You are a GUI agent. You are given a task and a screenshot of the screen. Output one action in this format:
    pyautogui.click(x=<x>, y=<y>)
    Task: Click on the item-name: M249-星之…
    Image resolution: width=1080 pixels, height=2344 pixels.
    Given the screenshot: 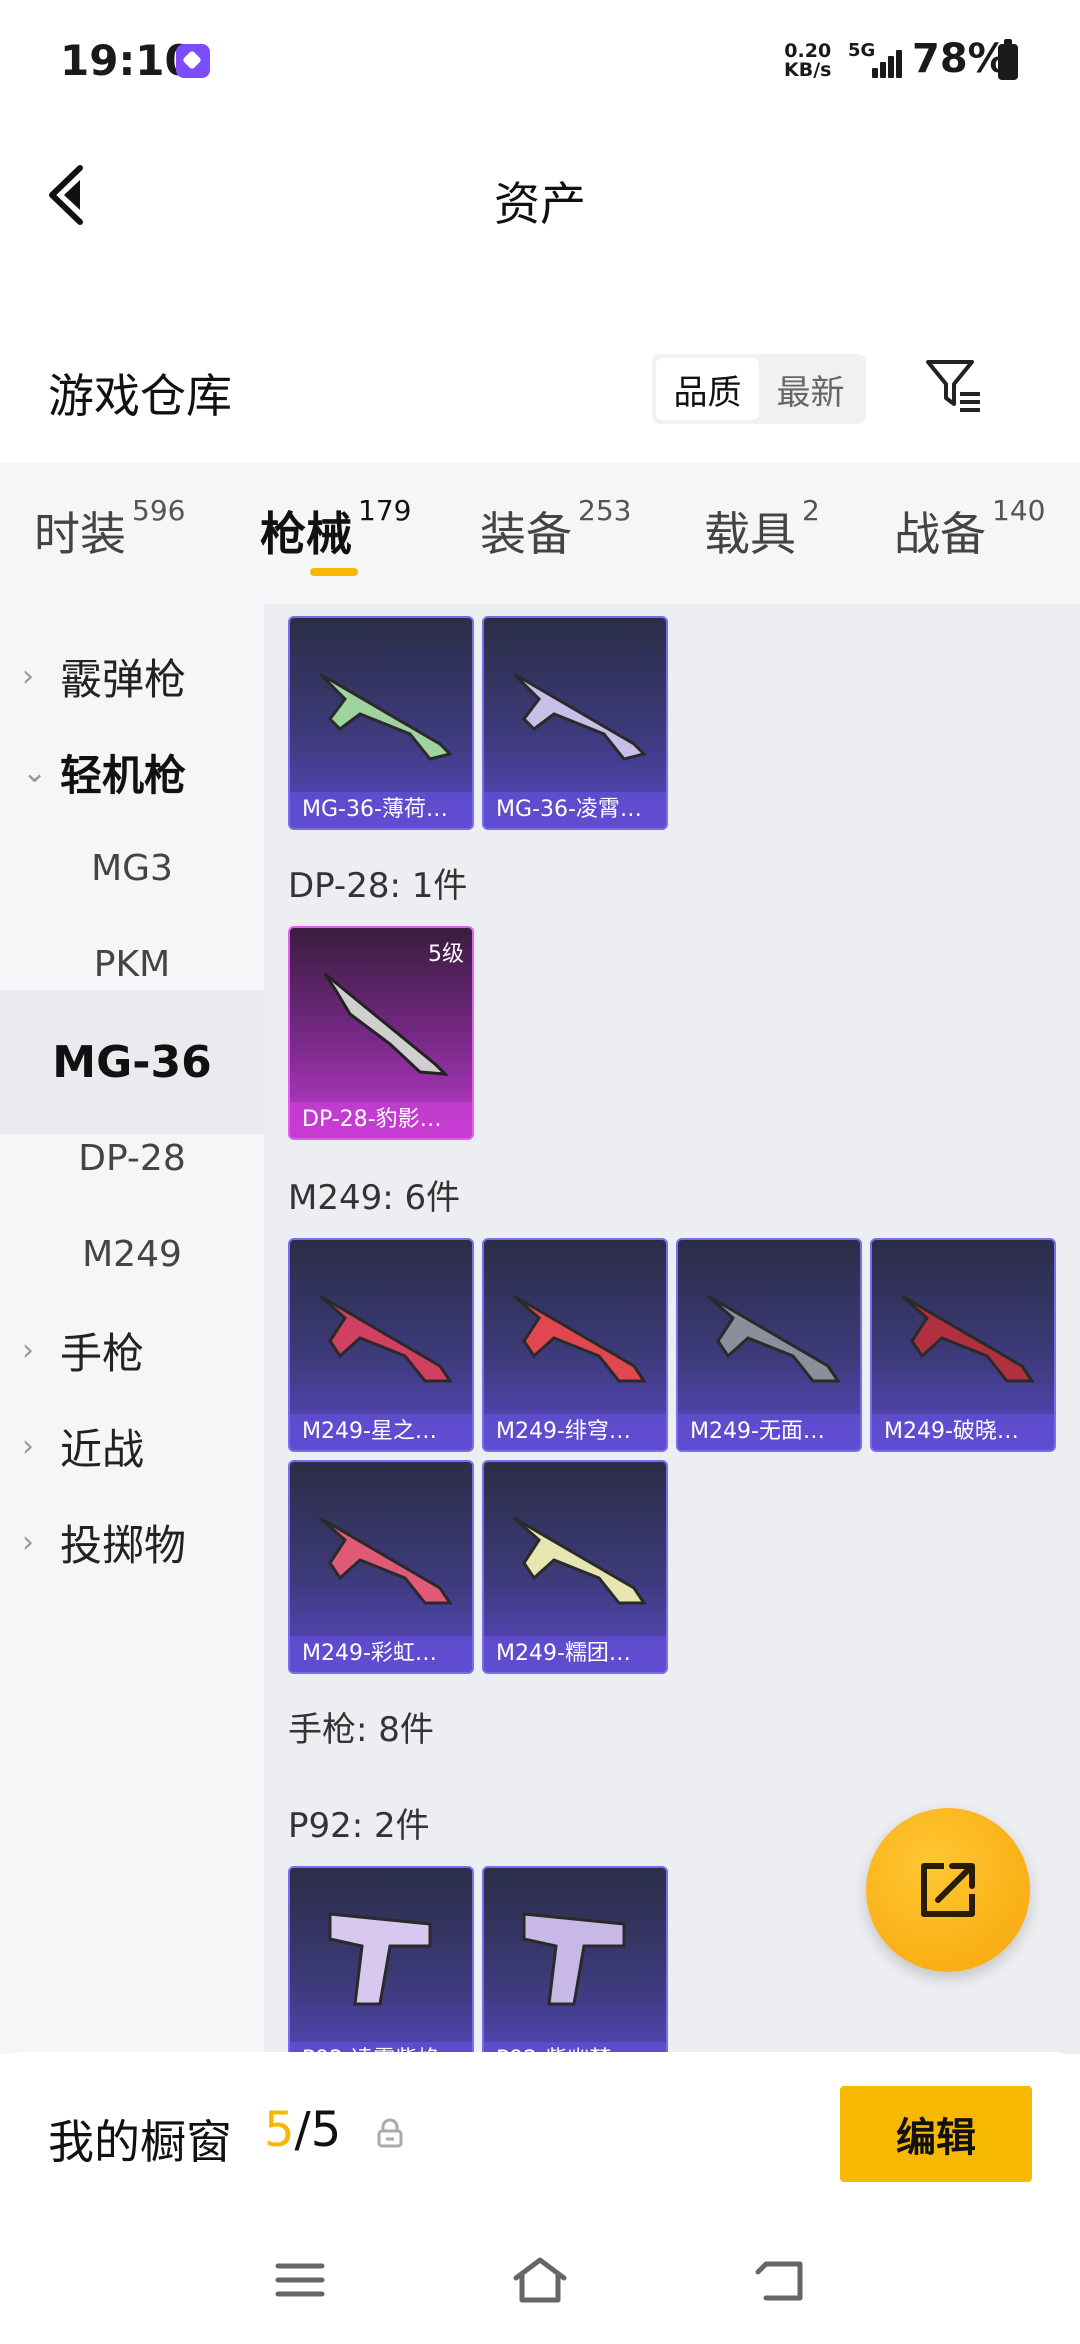 What is the action you would take?
    pyautogui.click(x=381, y=1432)
    